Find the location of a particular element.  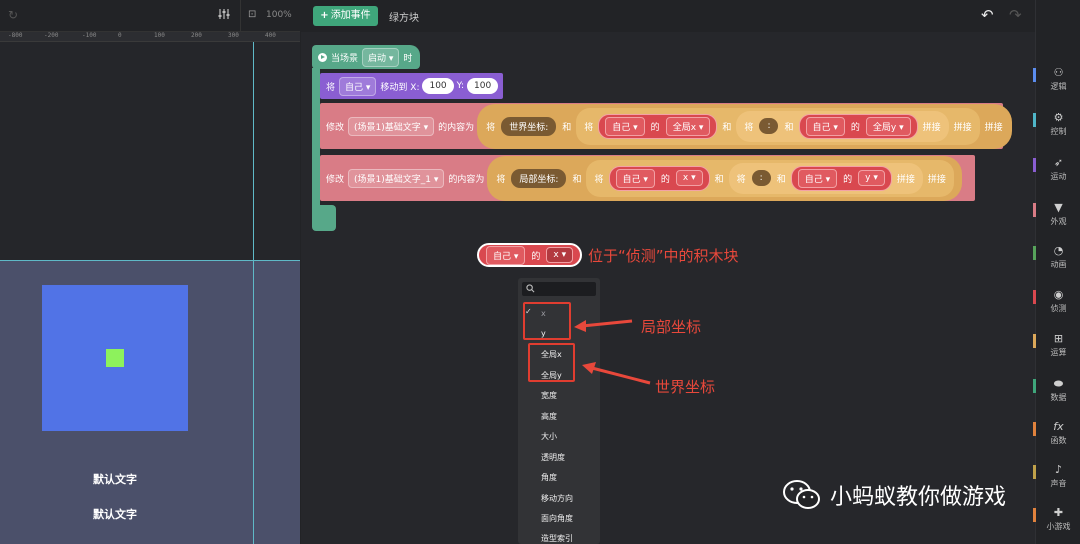

y-value-input: 100 is located at coordinates (483, 86).